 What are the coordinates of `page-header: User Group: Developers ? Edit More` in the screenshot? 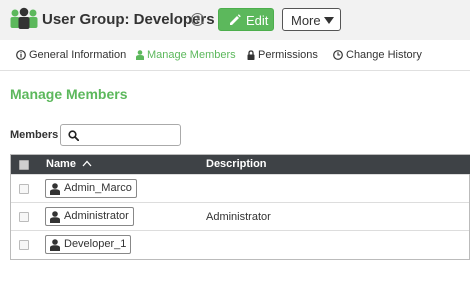 It's located at (235, 20).